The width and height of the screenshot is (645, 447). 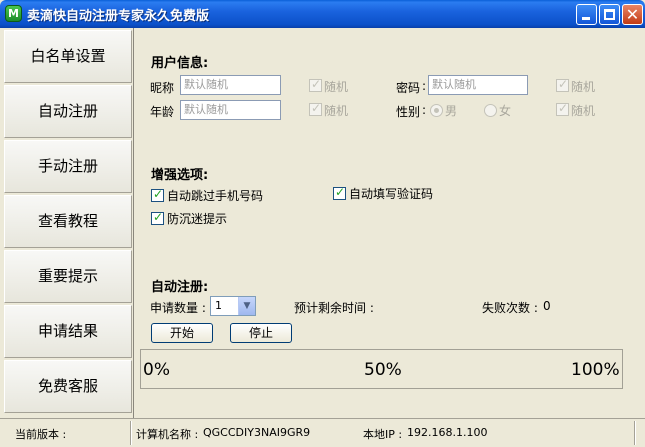 What do you see at coordinates (215, 196) in the screenshot?
I see `skip-phone-label: 自动跳过手机号码` at bounding box center [215, 196].